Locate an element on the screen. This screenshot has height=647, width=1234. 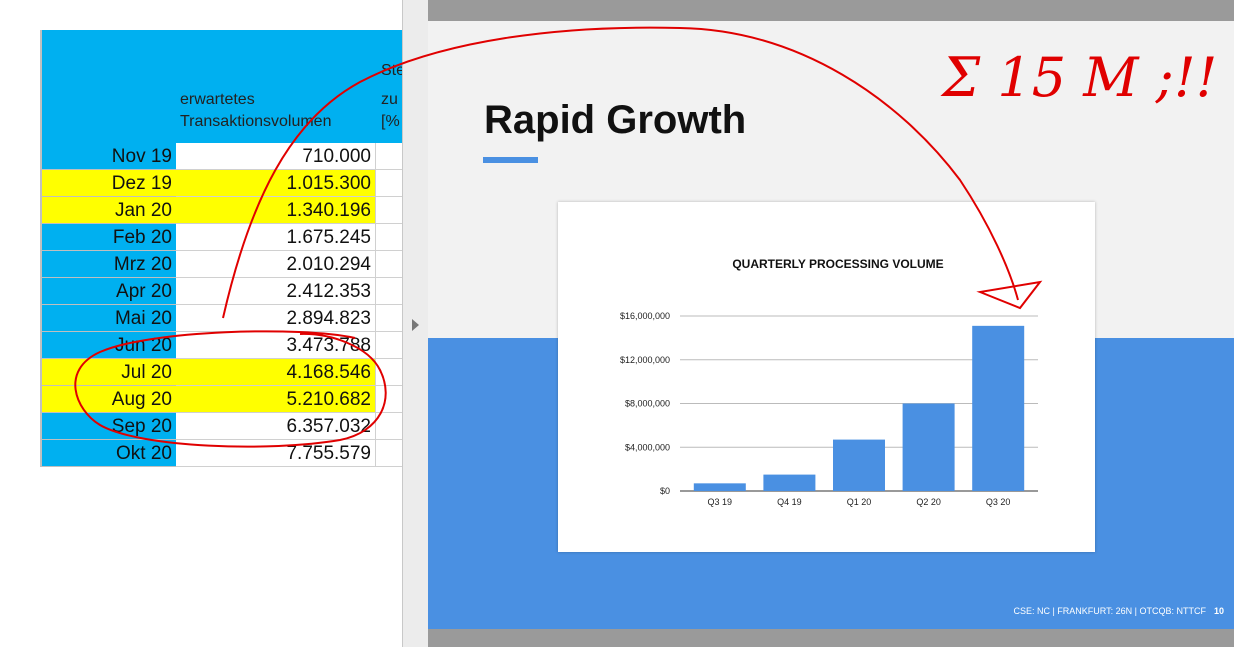
annotation-sum-text: Σ 15 M ;!! is located at coordinates (1078, 77).